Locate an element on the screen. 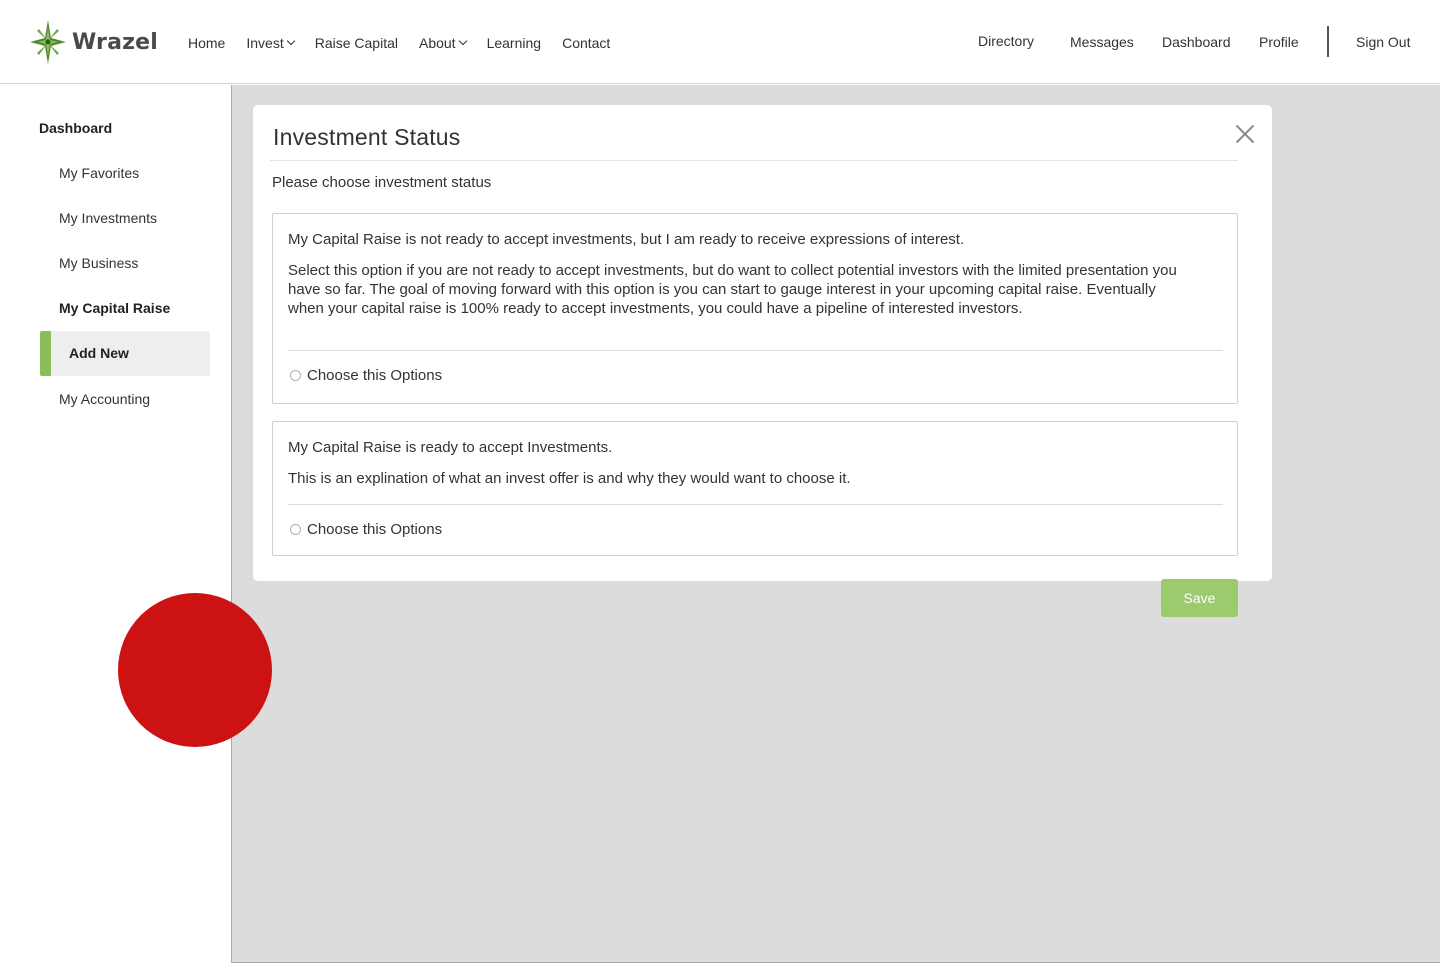 Image resolution: width=1440 pixels, height=967 pixels. nav-raise-capital-label: Raise Capital is located at coordinates (356, 43).